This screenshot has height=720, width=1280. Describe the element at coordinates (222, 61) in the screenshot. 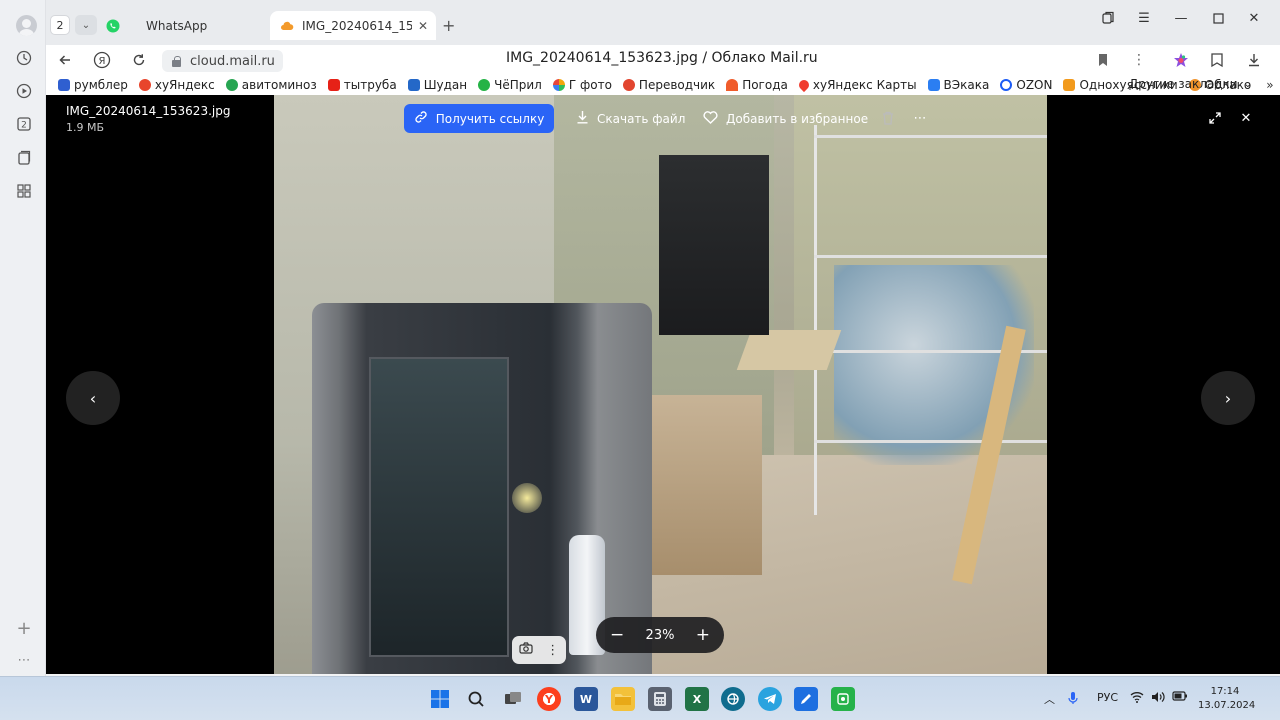

I see `url-field: cloud.mail.ru` at that location.